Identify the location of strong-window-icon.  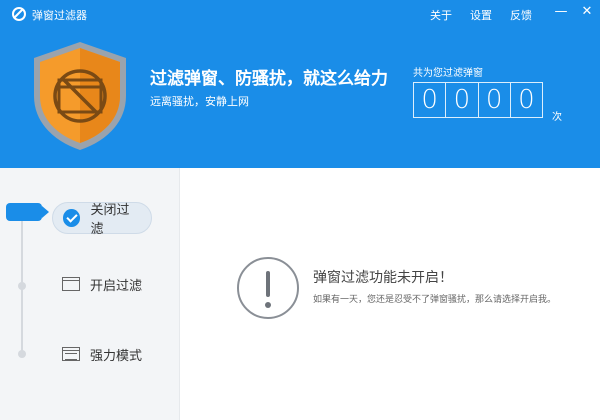
(71, 354).